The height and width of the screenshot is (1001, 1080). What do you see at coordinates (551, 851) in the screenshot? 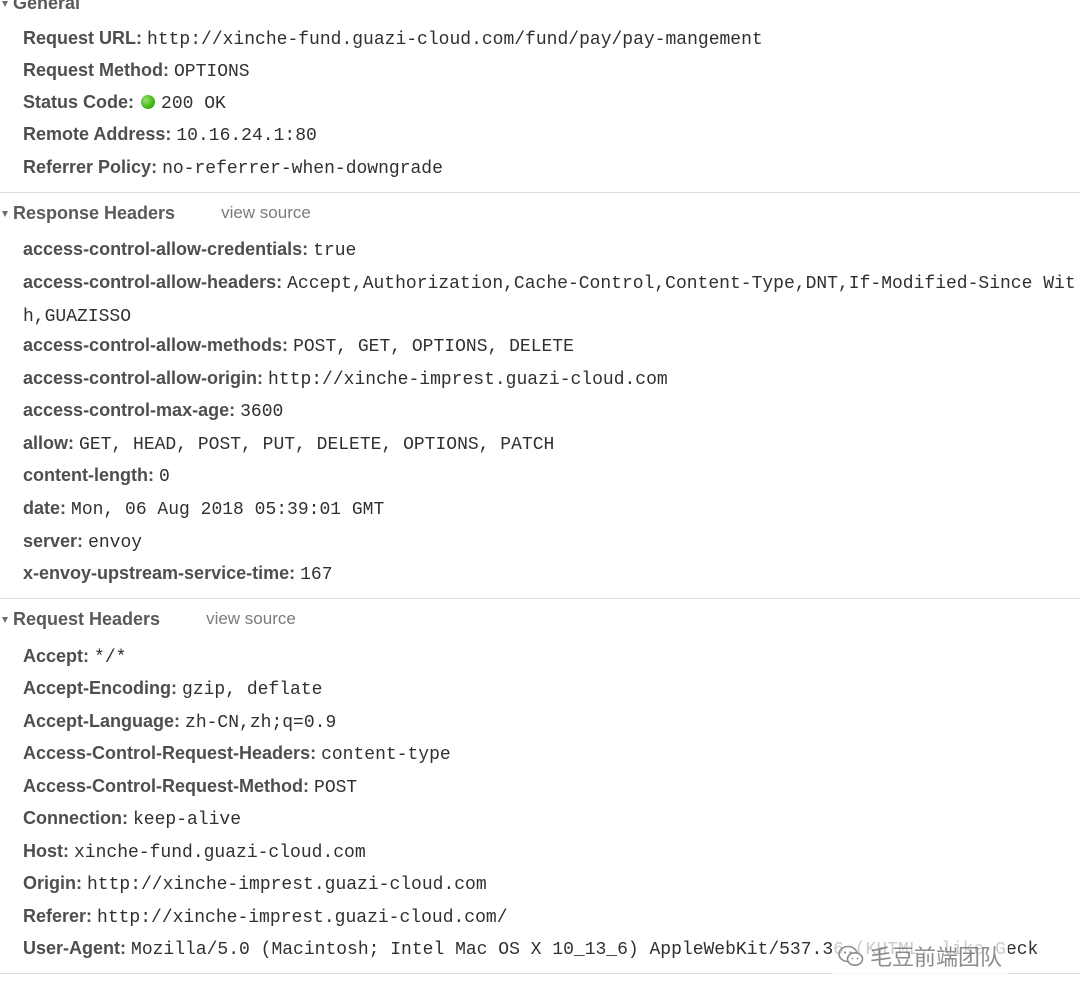
I see `request-header-row: Host: xinche-fund.guazi-cloud.com` at bounding box center [551, 851].